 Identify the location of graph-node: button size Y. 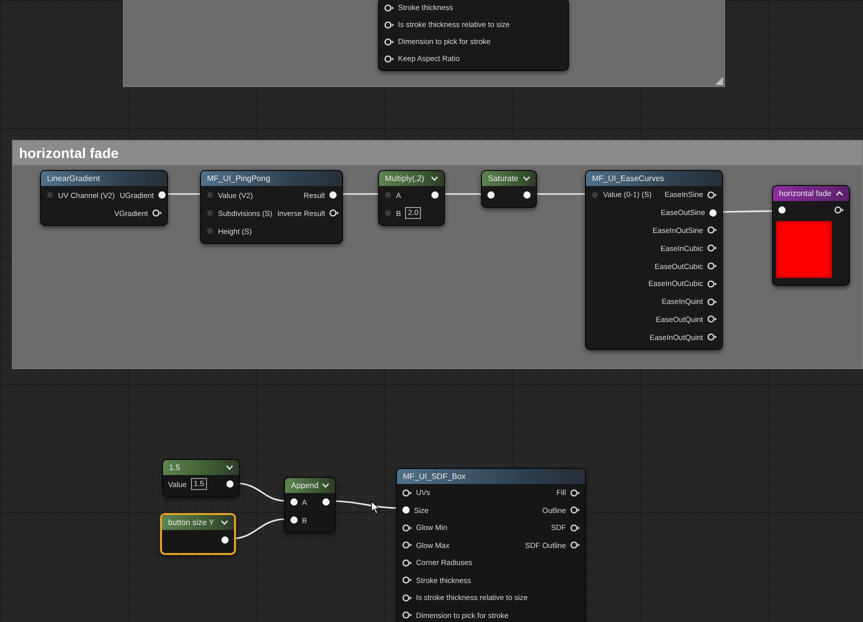
(198, 534).